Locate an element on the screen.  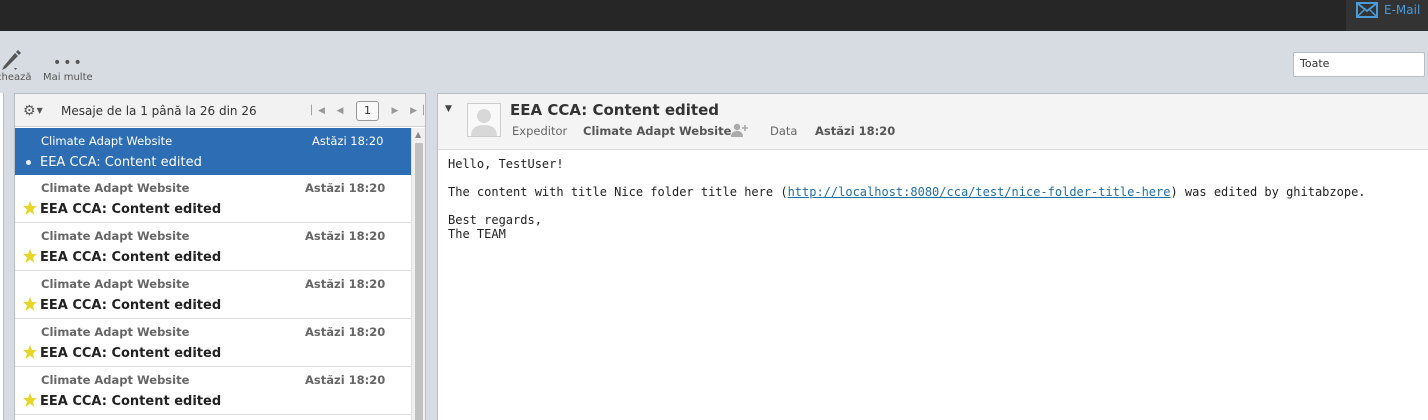
edit-button: chează is located at coordinates (17, 67).